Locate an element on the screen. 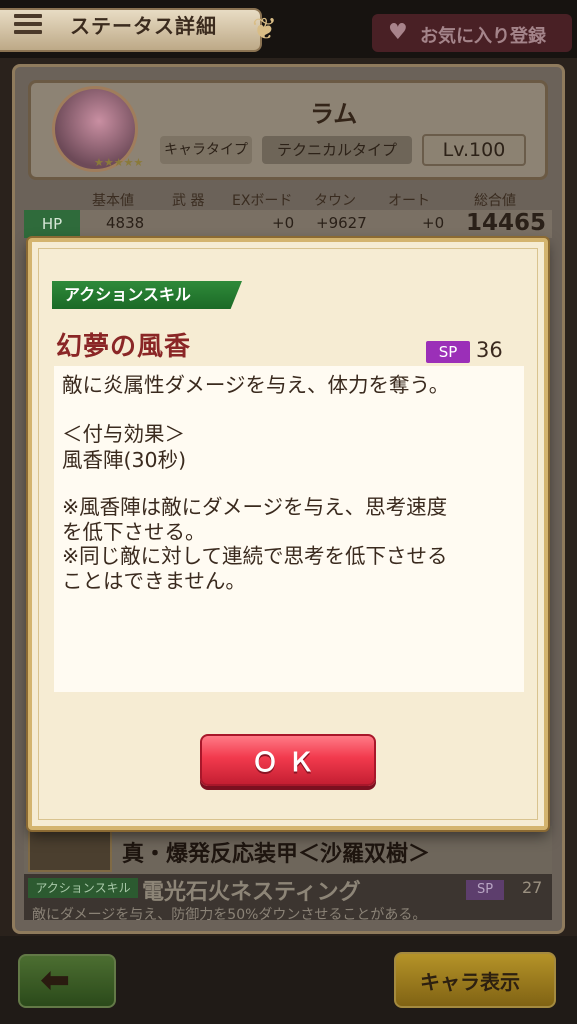 This screenshot has height=1024, width=577. heart-icon: ♥ is located at coordinates (398, 32).